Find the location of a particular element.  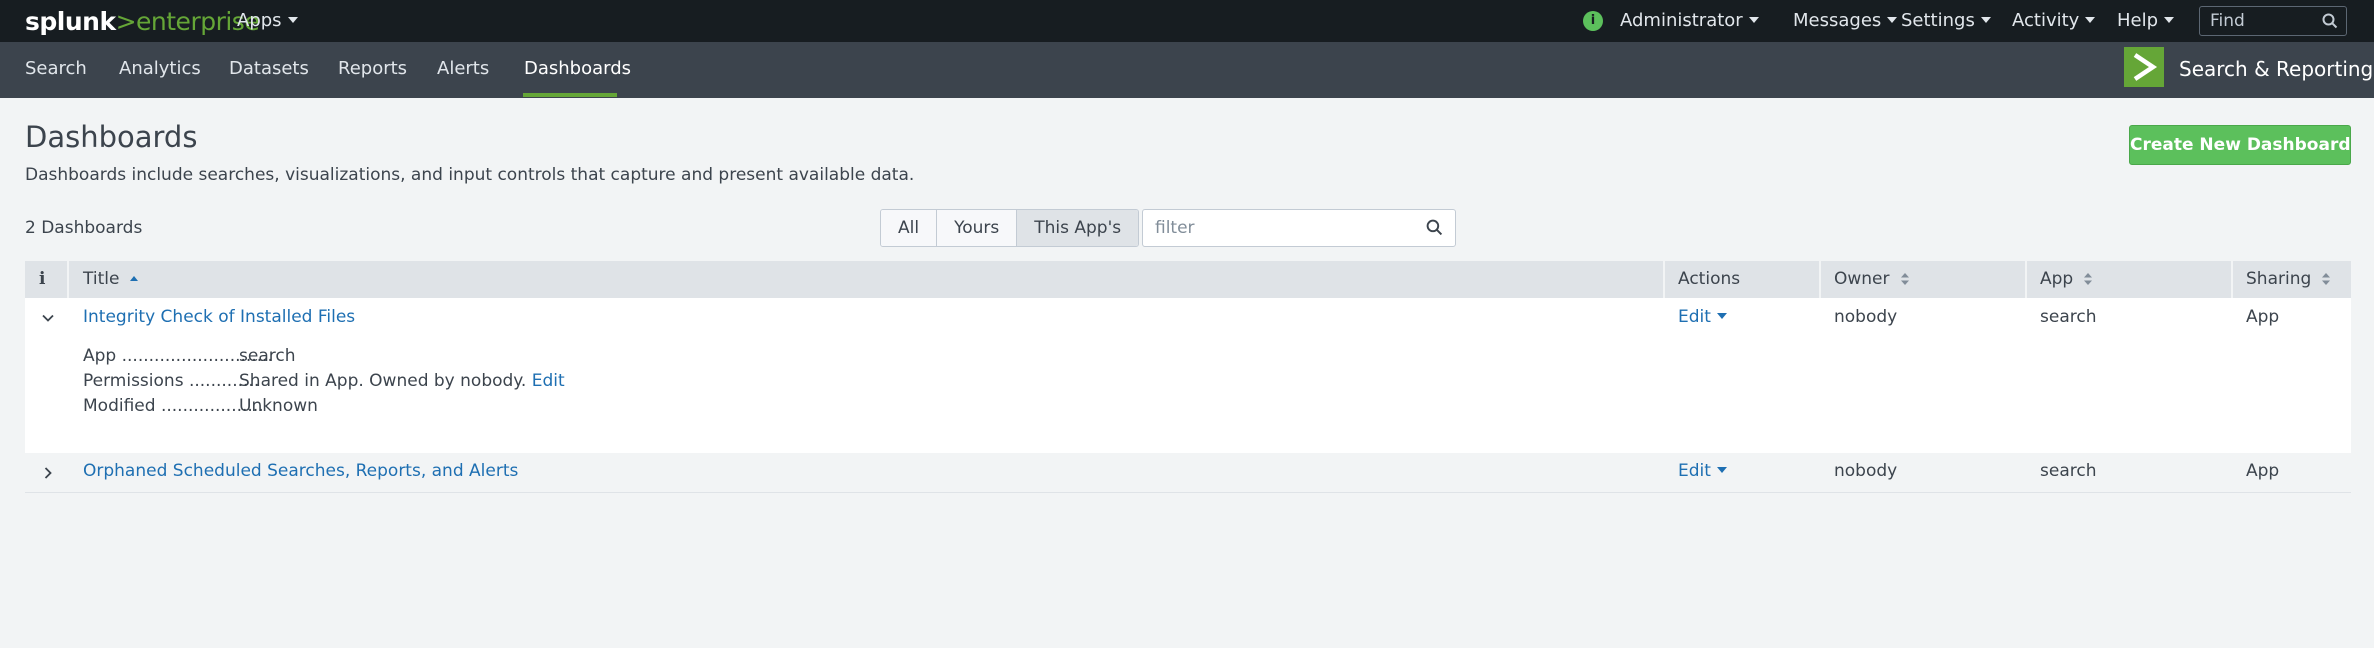

help-menu-label: Help is located at coordinates (2138, 20).